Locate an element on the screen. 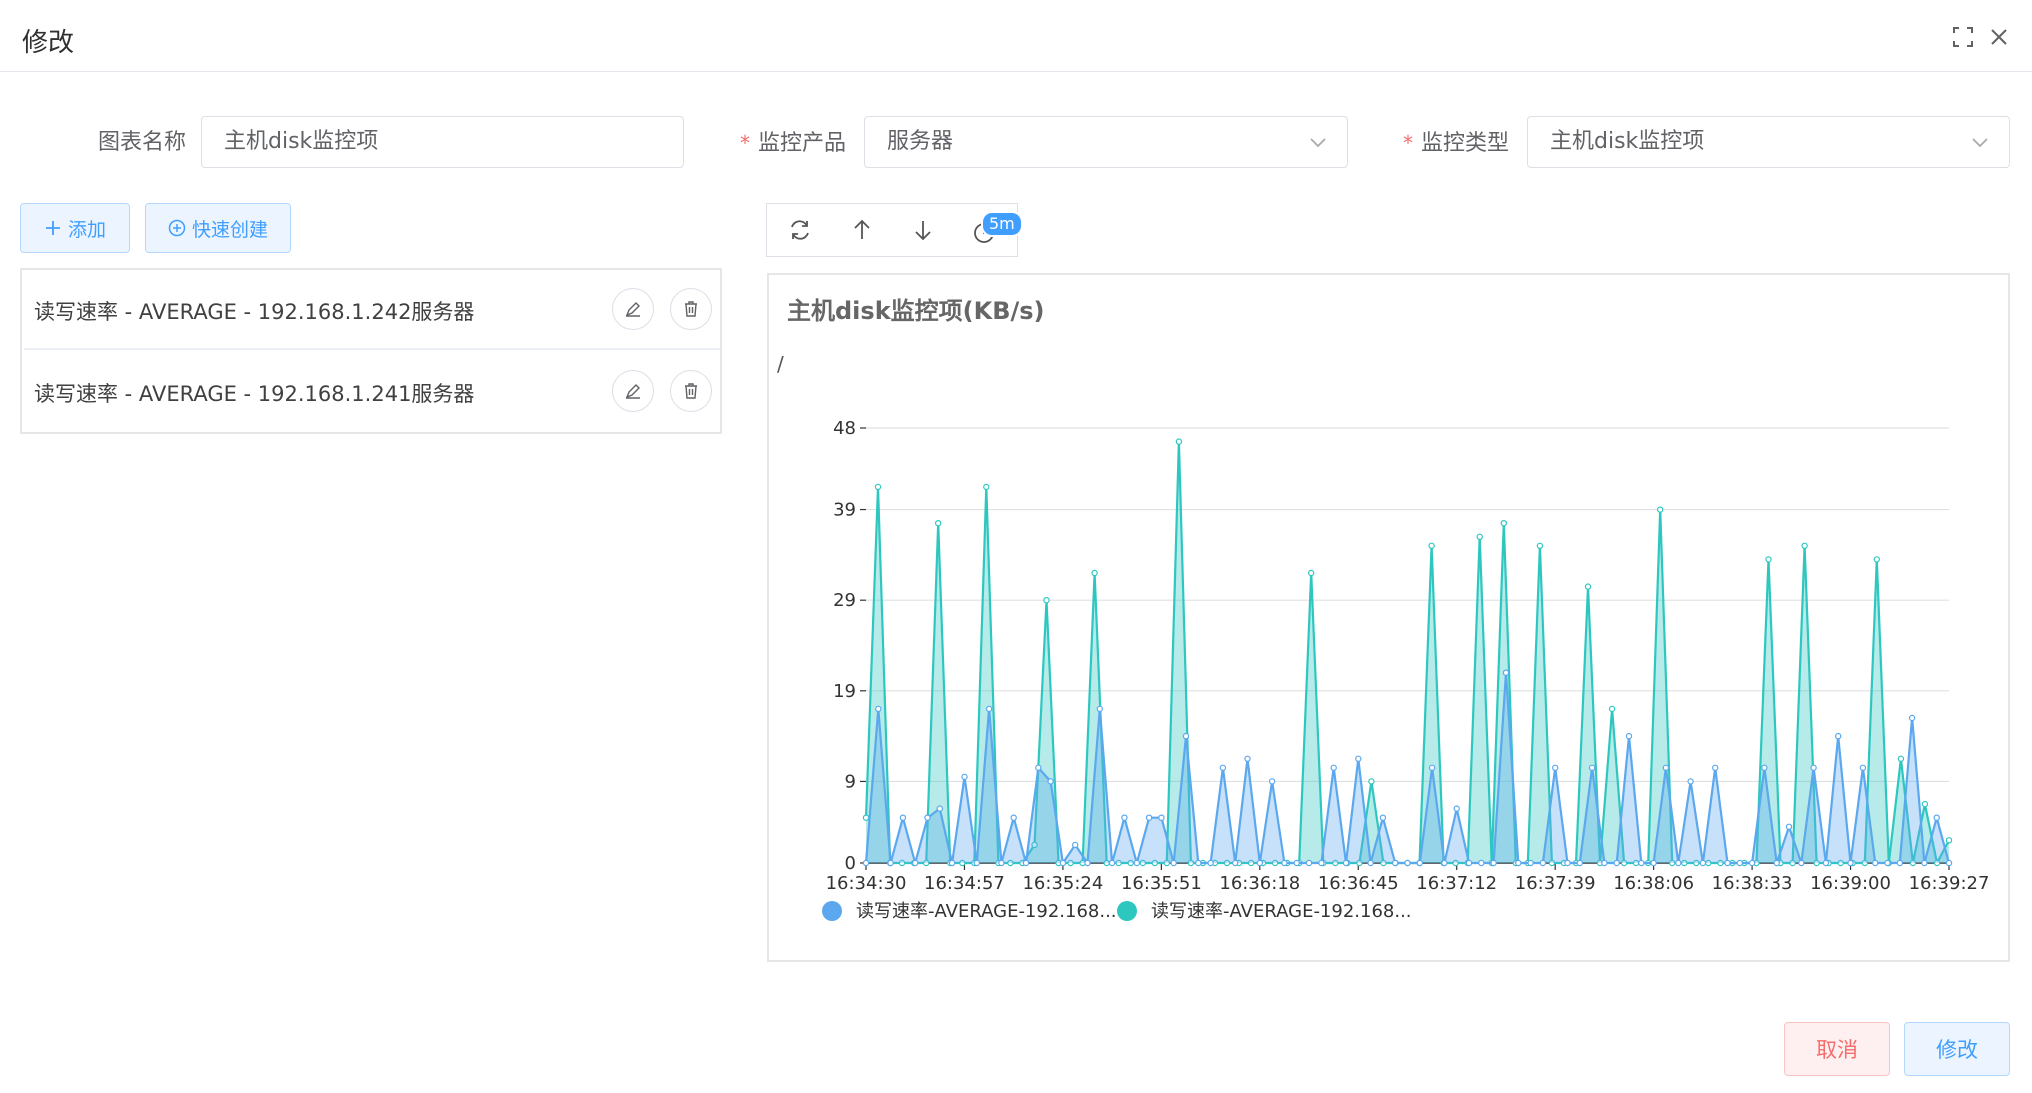 This screenshot has width=2032, height=1093. add-button-label: 添加 is located at coordinates (86, 229).